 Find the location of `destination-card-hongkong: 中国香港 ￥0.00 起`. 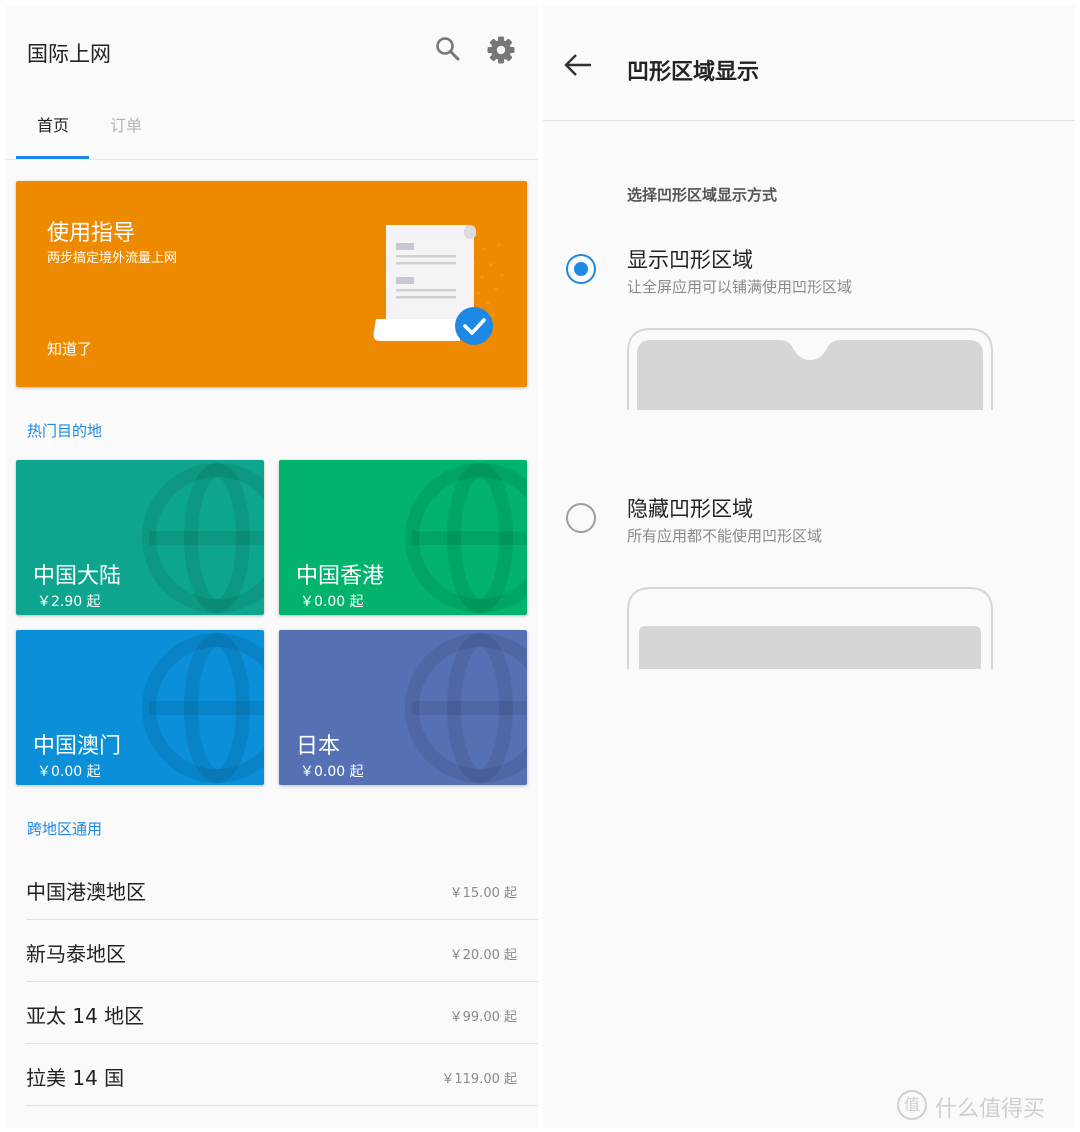

destination-card-hongkong: 中国香港 ￥0.00 起 is located at coordinates (403, 537).